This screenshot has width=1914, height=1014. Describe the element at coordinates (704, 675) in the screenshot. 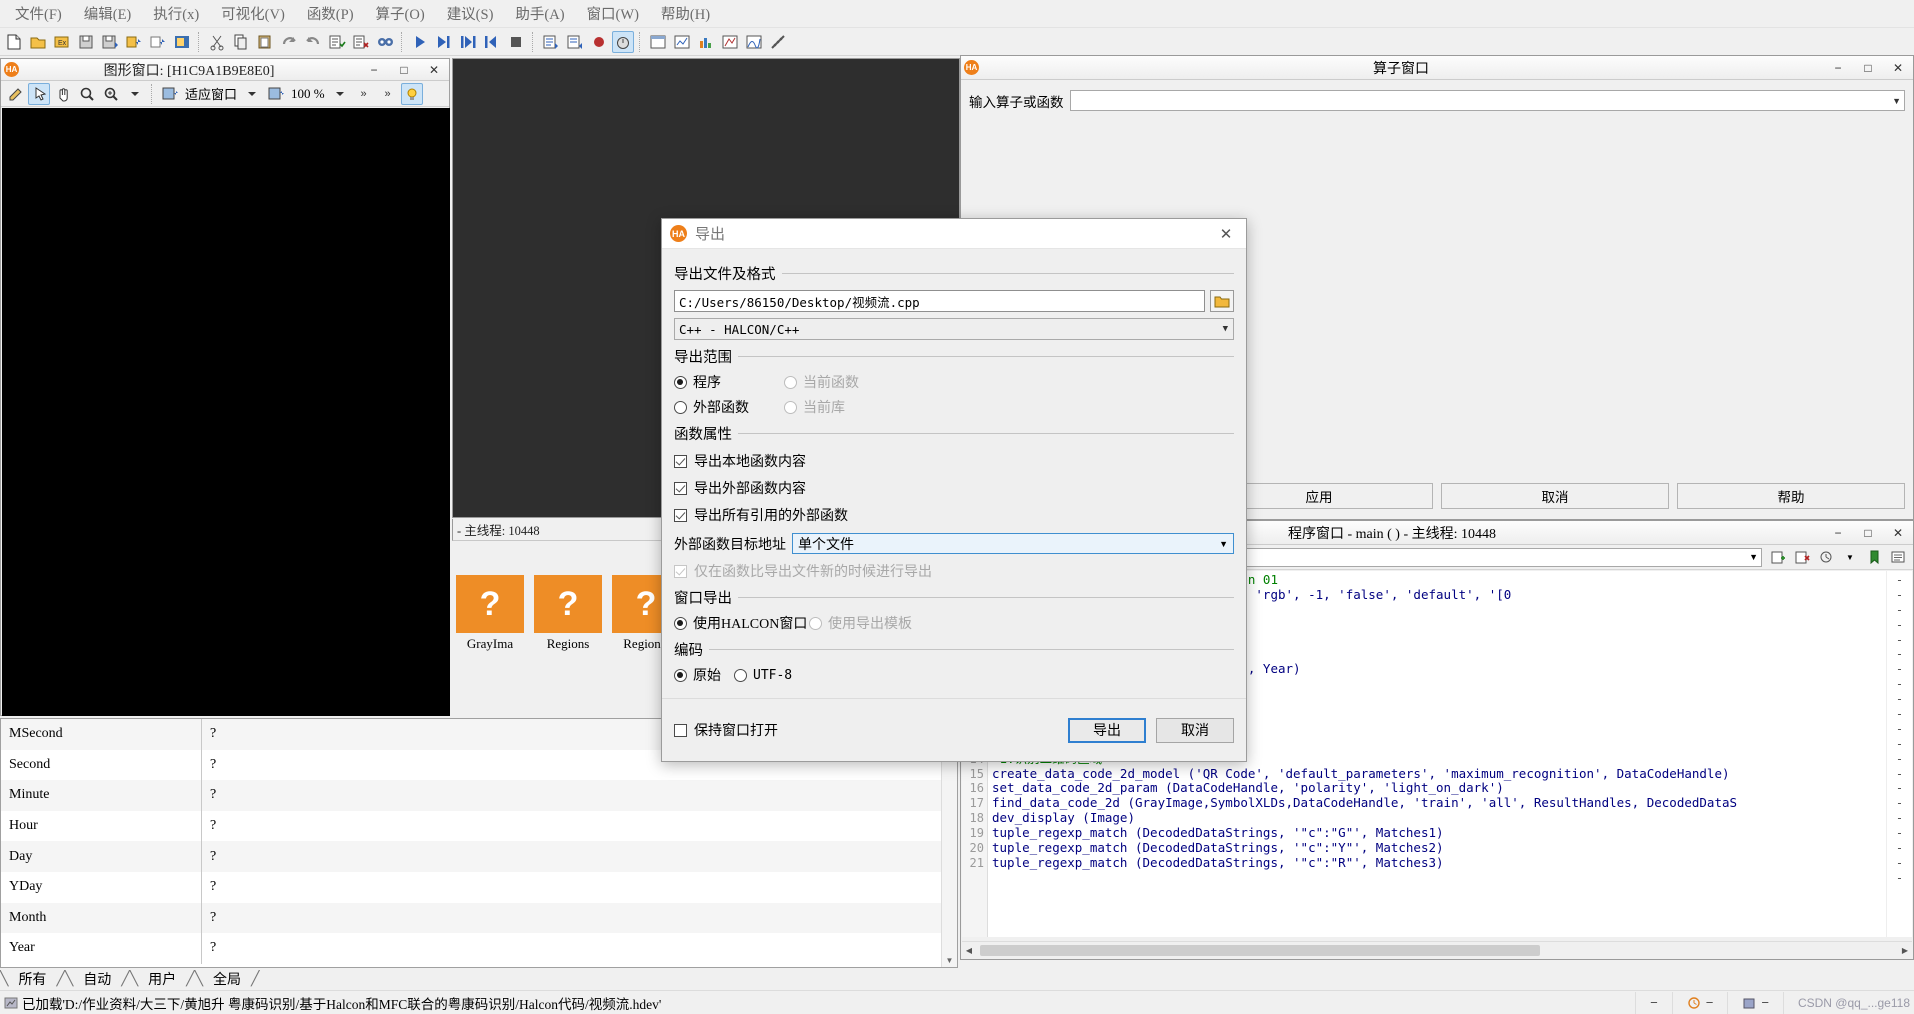

I see `radio-encoding-original: 原始` at that location.